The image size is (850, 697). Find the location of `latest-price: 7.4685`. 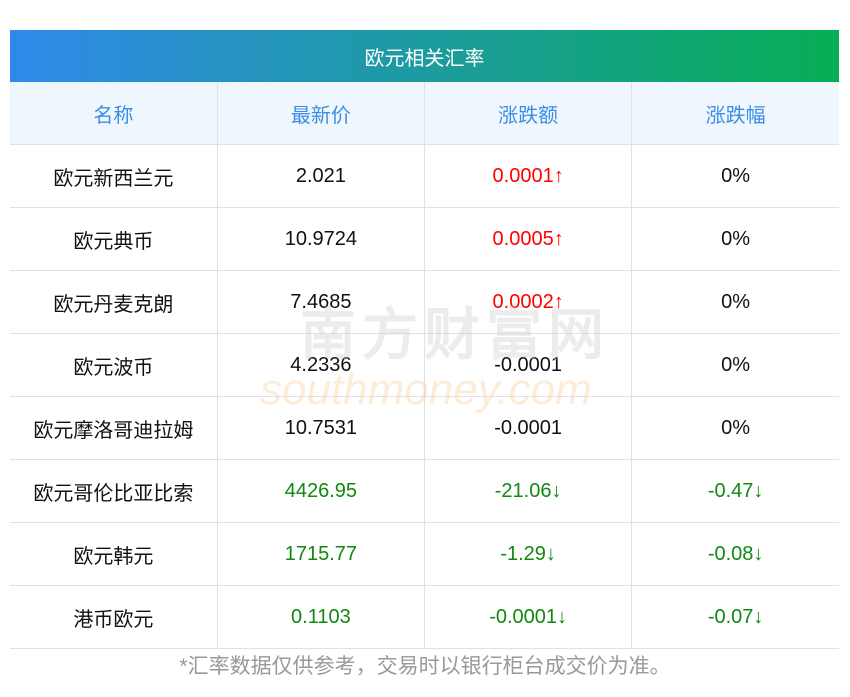

latest-price: 7.4685 is located at coordinates (321, 302).